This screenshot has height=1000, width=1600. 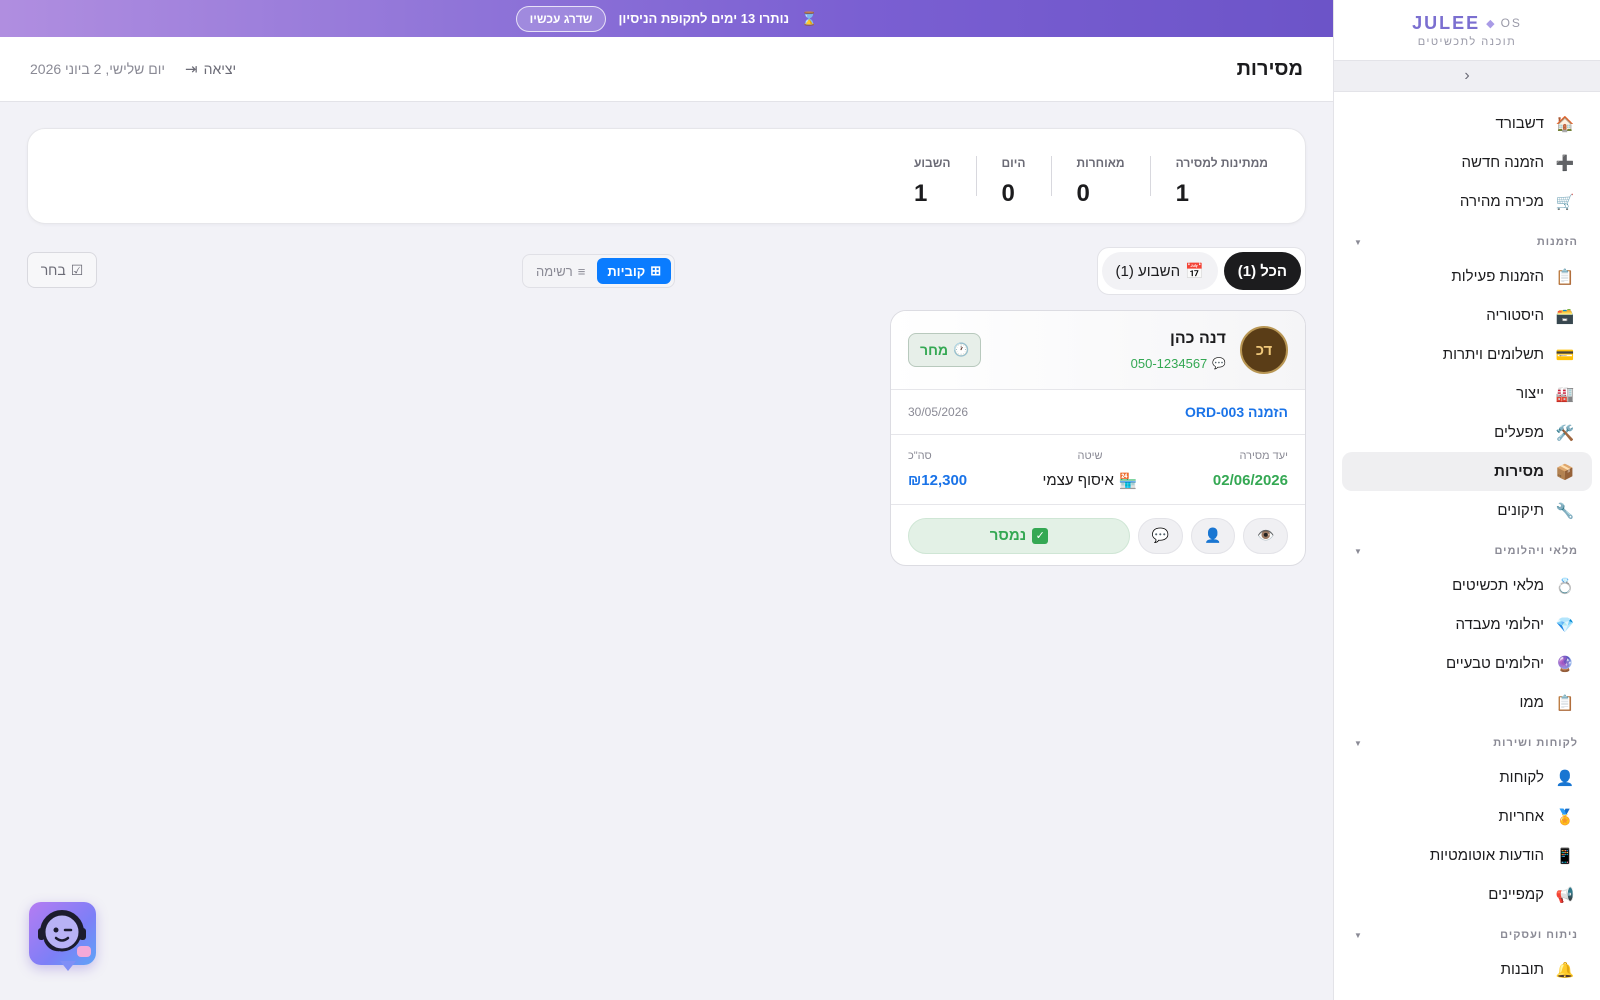 I want to click on sidebar-item-6: 🏭 ייצור, so click(x=1467, y=393).